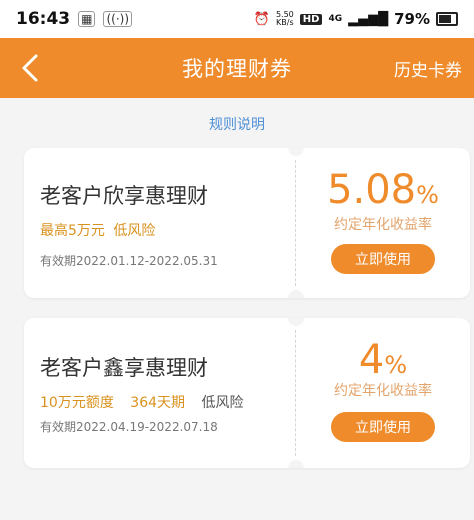  Describe the element at coordinates (118, 19) in the screenshot. I see `hotspot-icon: ((·))` at that location.